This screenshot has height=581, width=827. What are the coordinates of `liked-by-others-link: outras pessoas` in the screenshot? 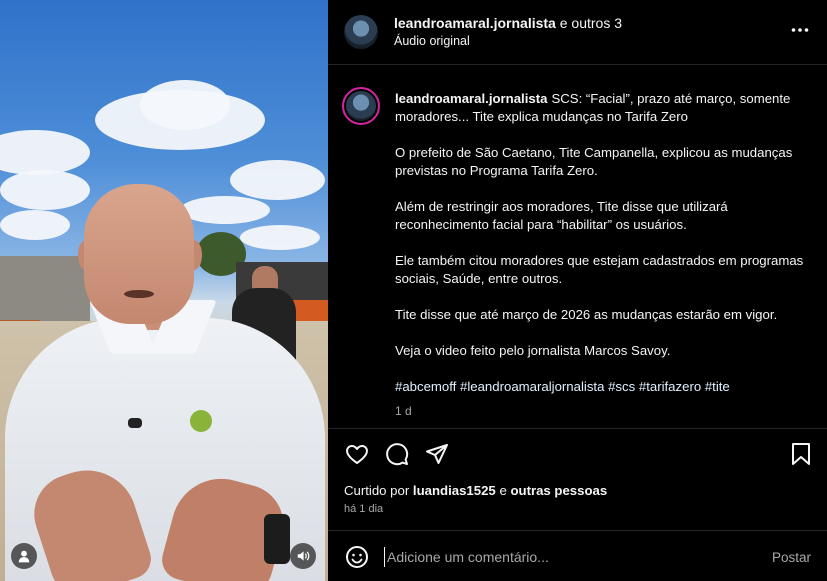 It's located at (558, 490).